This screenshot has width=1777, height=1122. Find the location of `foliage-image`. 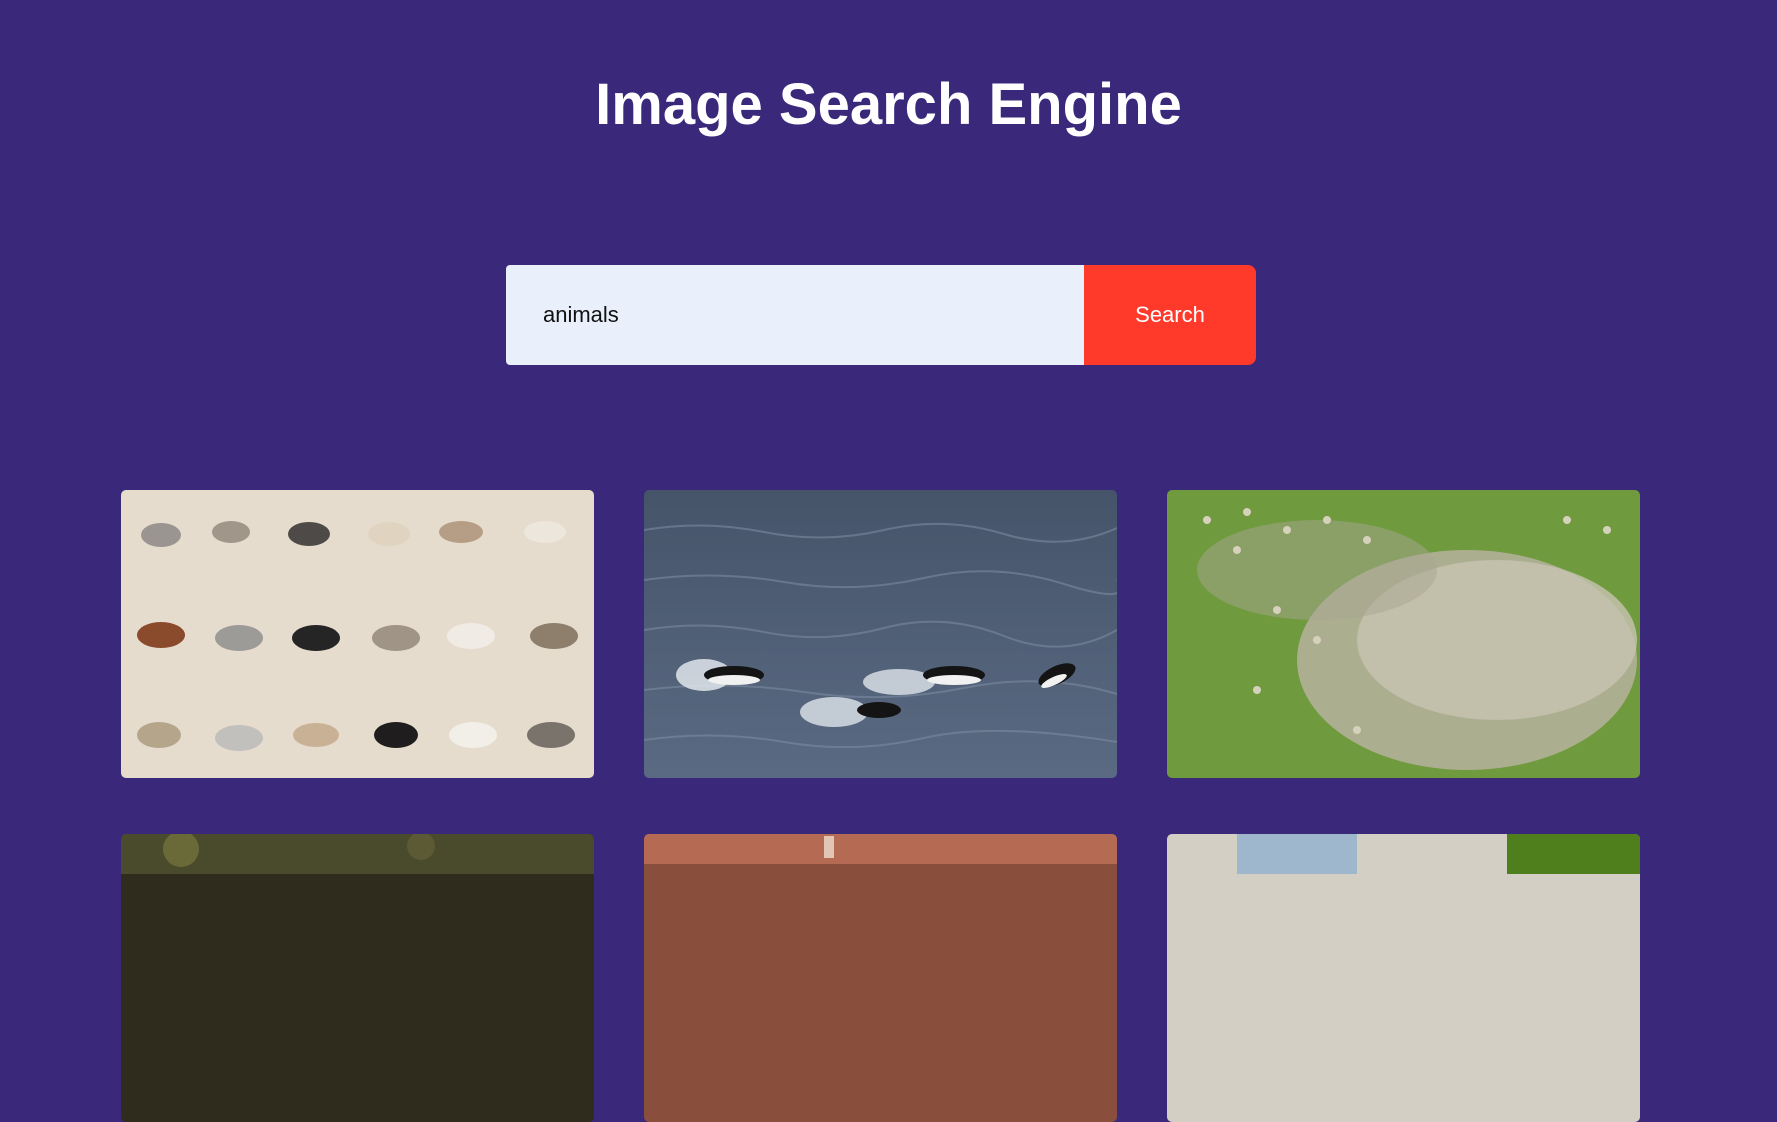

foliage-image is located at coordinates (357, 978).